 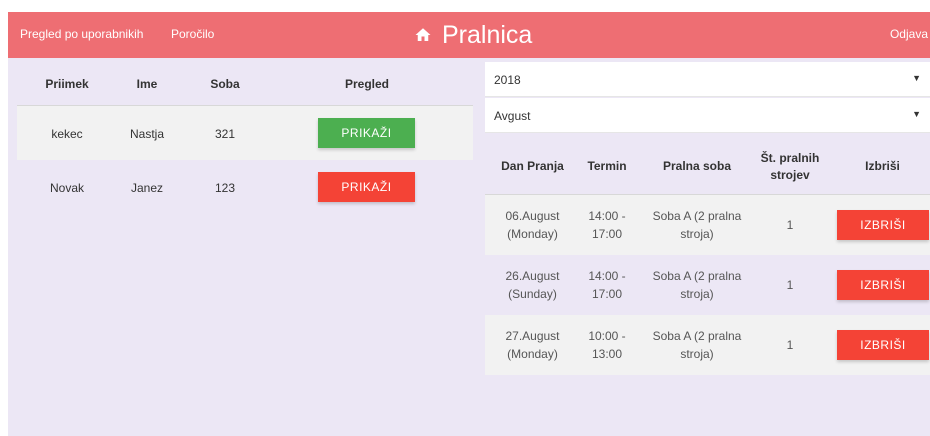 I want to click on cell-dan-pranja: 26.August (Sunday), so click(x=532, y=285).